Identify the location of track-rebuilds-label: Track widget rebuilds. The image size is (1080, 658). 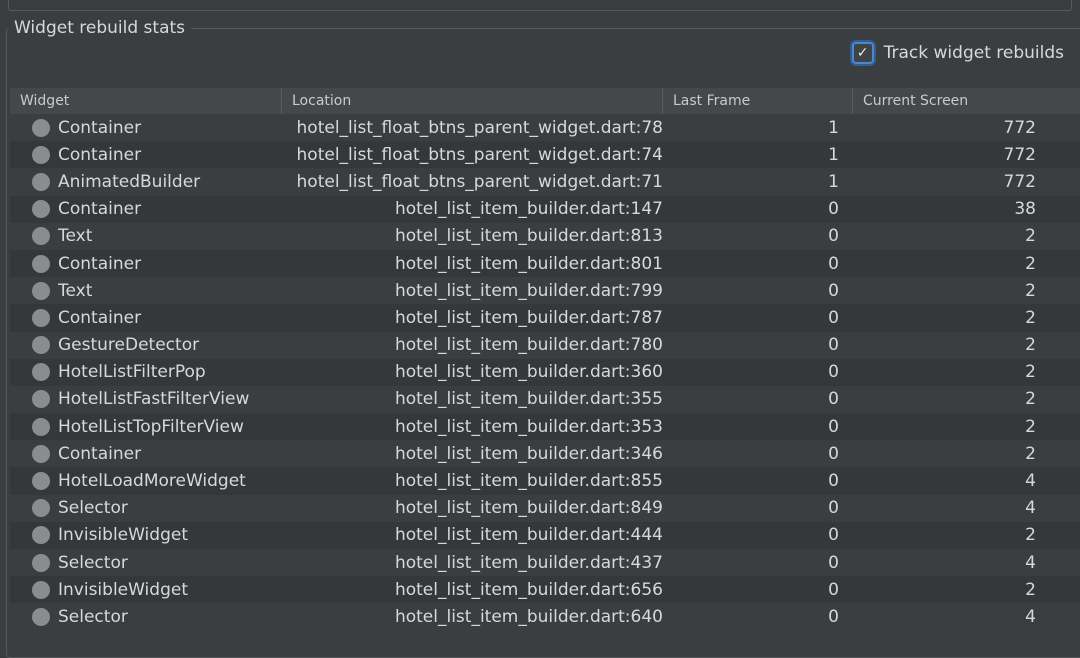
(973, 53).